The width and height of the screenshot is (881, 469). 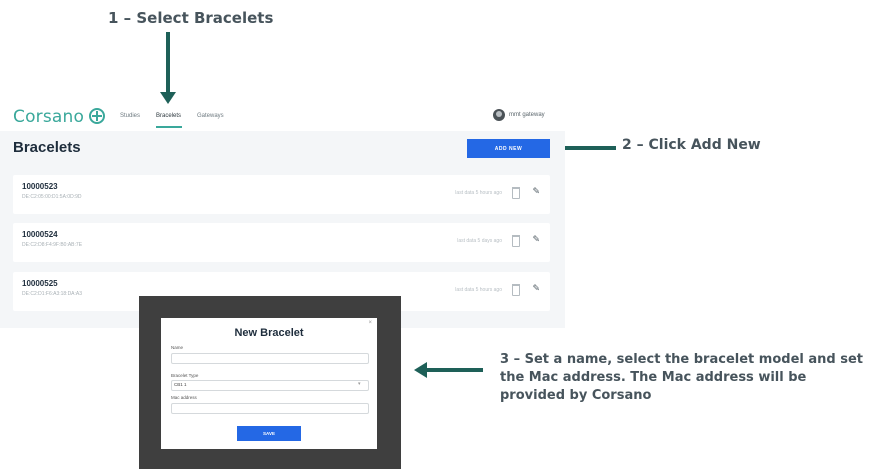 I want to click on arrow-left-icon, so click(x=448, y=370).